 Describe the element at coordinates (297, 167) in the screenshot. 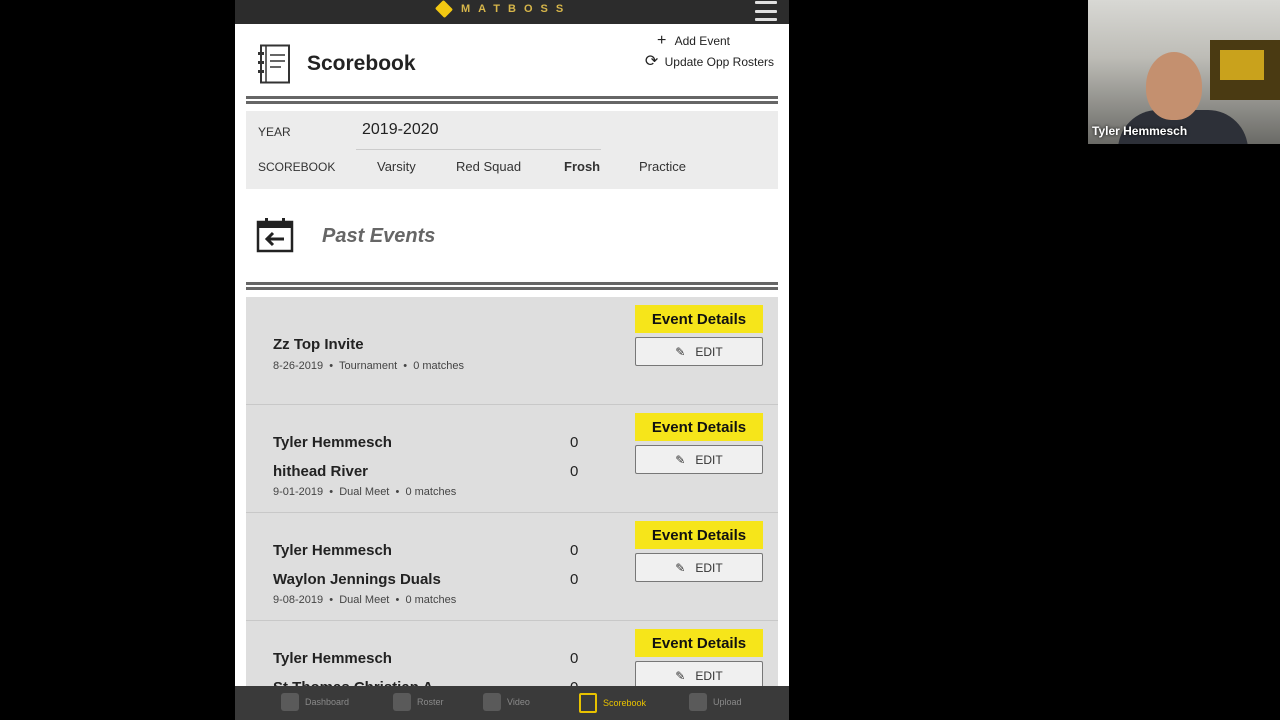

I see `scorebook-label: SCOREBOOK` at that location.